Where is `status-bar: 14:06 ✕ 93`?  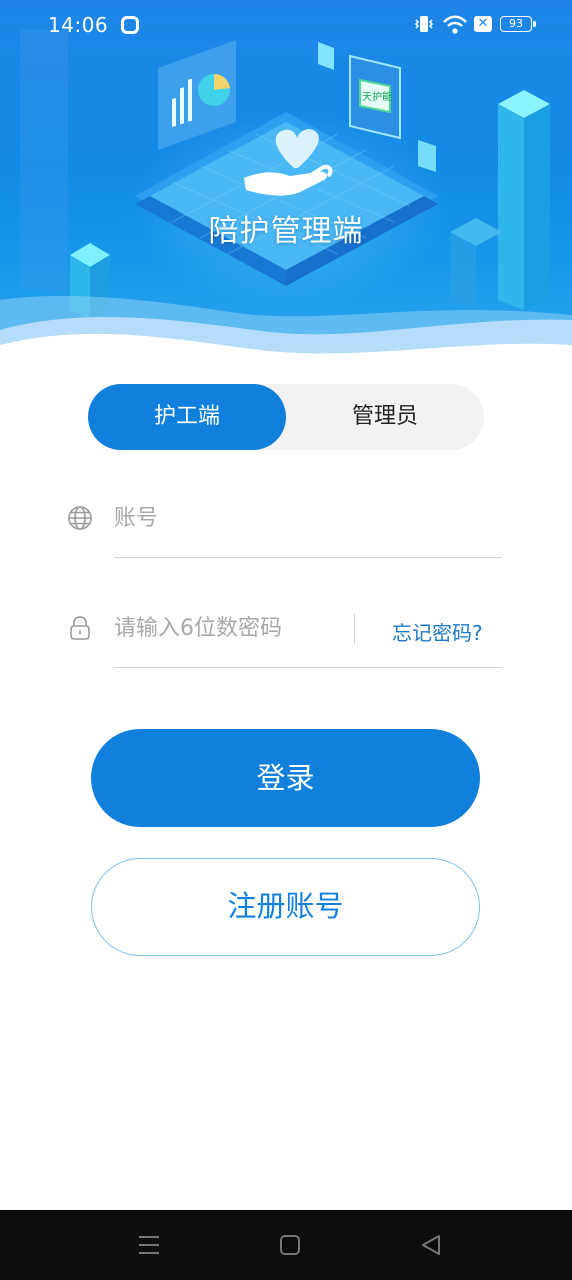 status-bar: 14:06 ✕ 93 is located at coordinates (286, 26).